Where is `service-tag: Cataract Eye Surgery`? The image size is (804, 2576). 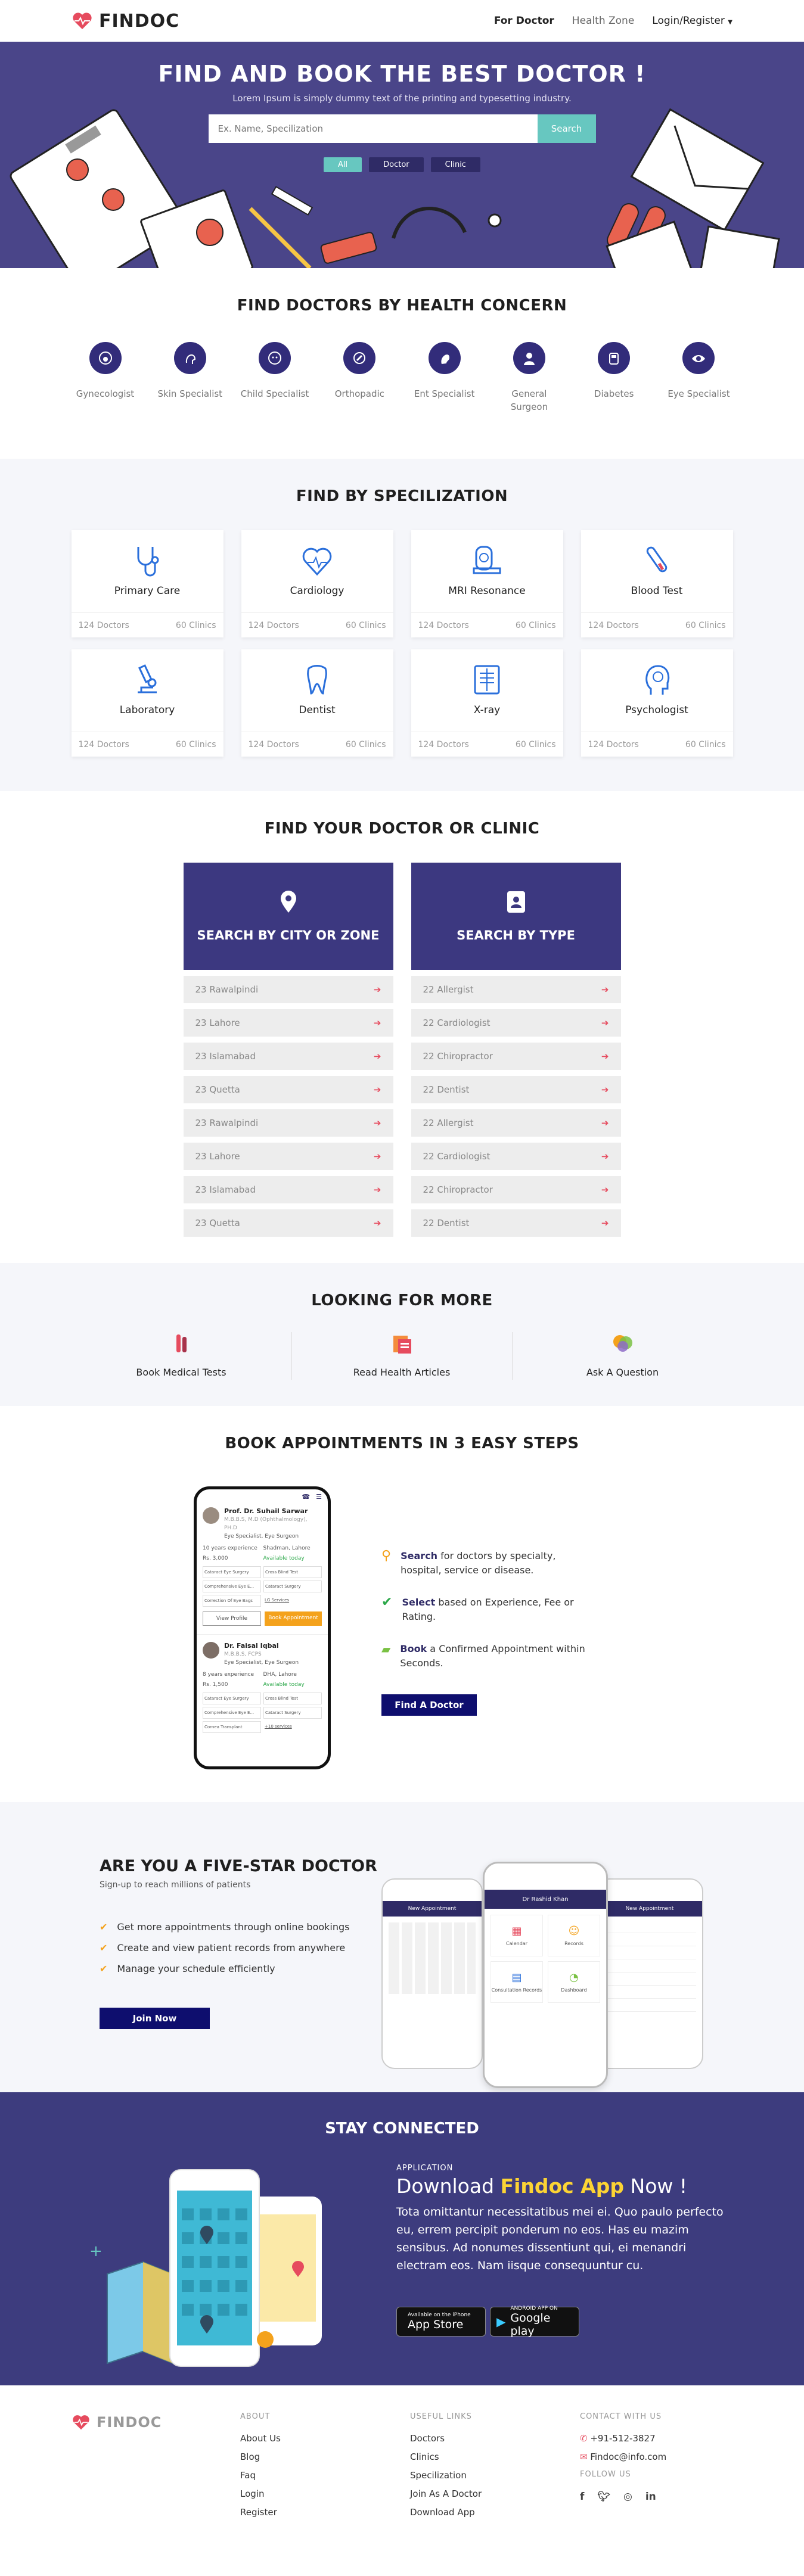
service-tag: Cataract Eye Surgery is located at coordinates (232, 1698).